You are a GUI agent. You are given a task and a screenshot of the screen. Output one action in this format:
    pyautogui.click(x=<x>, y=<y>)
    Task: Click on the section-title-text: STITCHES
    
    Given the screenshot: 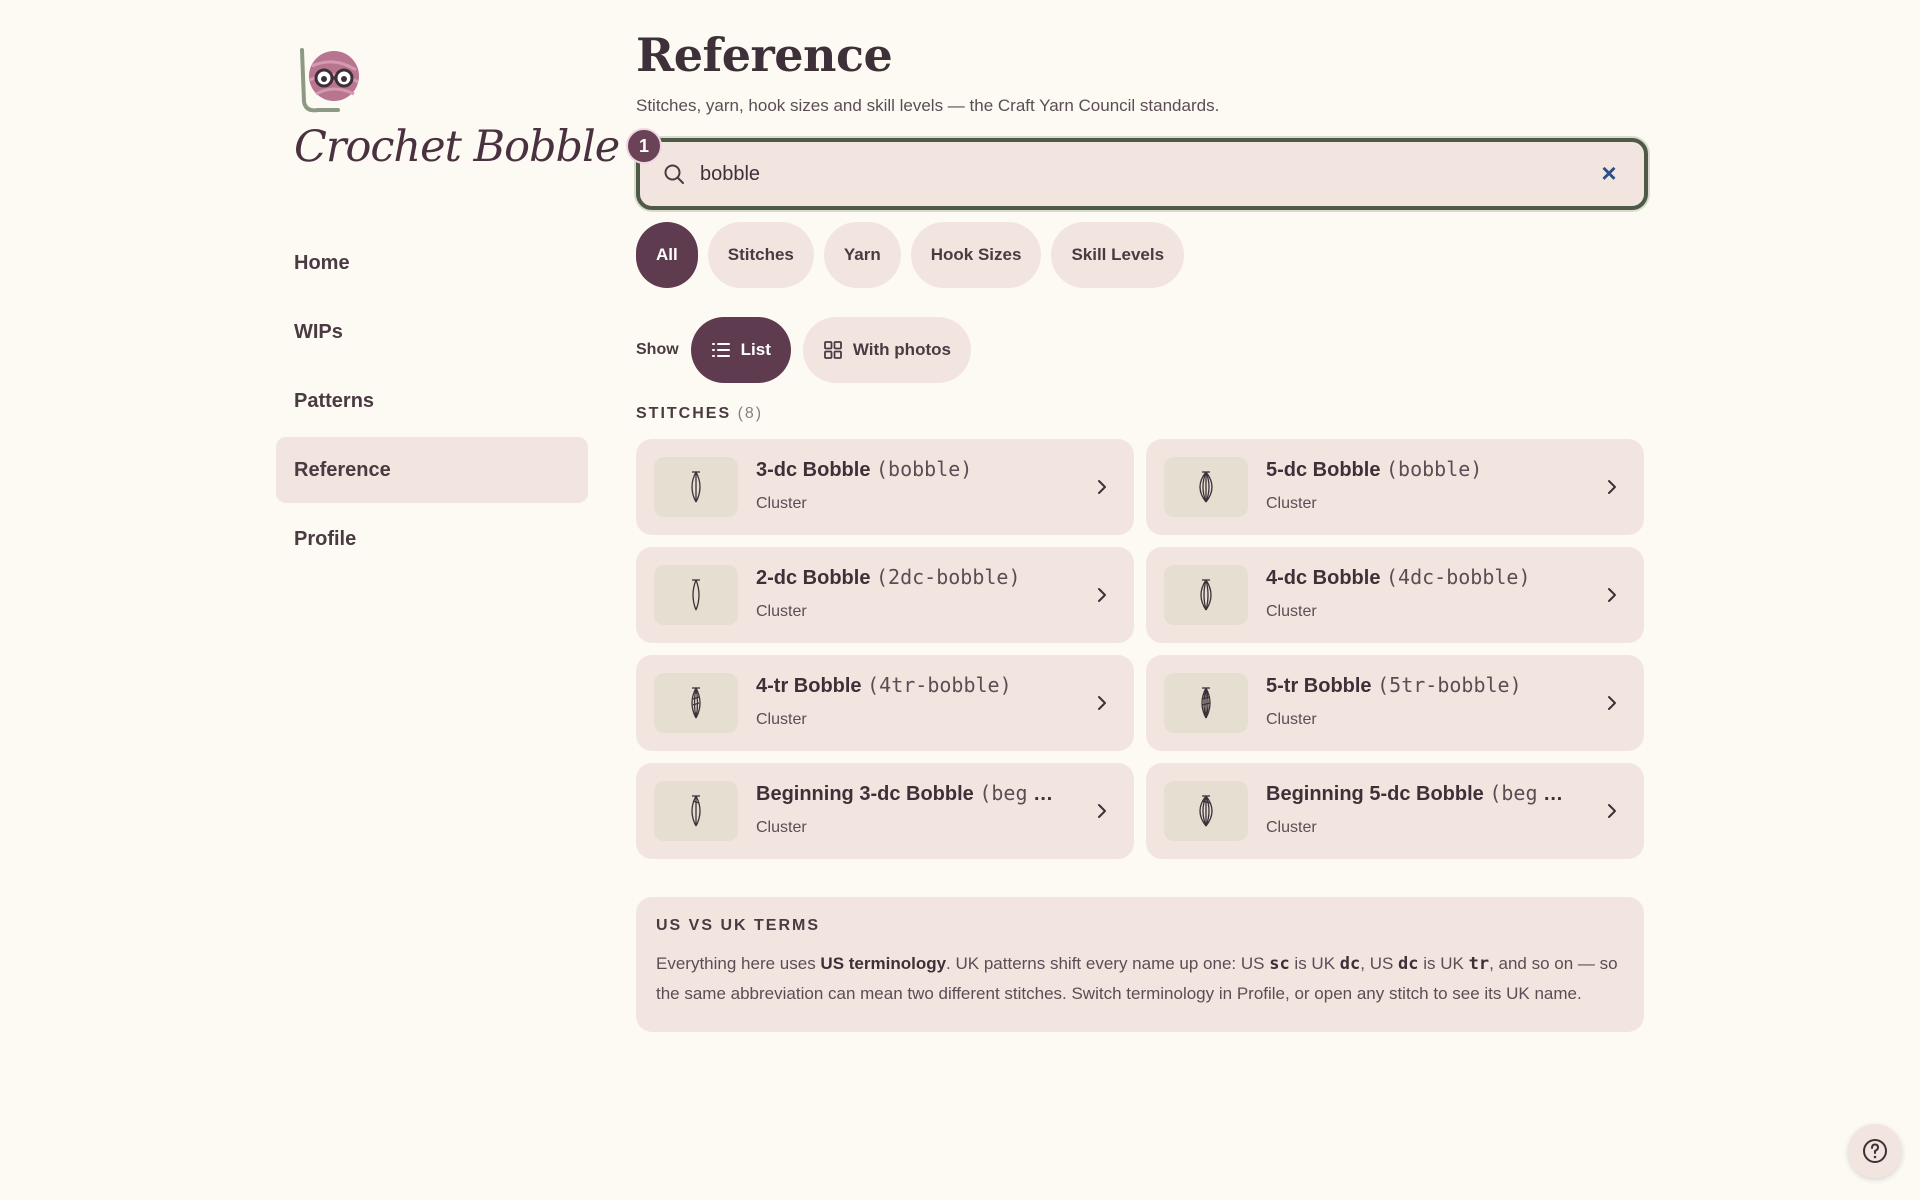 What is the action you would take?
    pyautogui.click(x=684, y=413)
    